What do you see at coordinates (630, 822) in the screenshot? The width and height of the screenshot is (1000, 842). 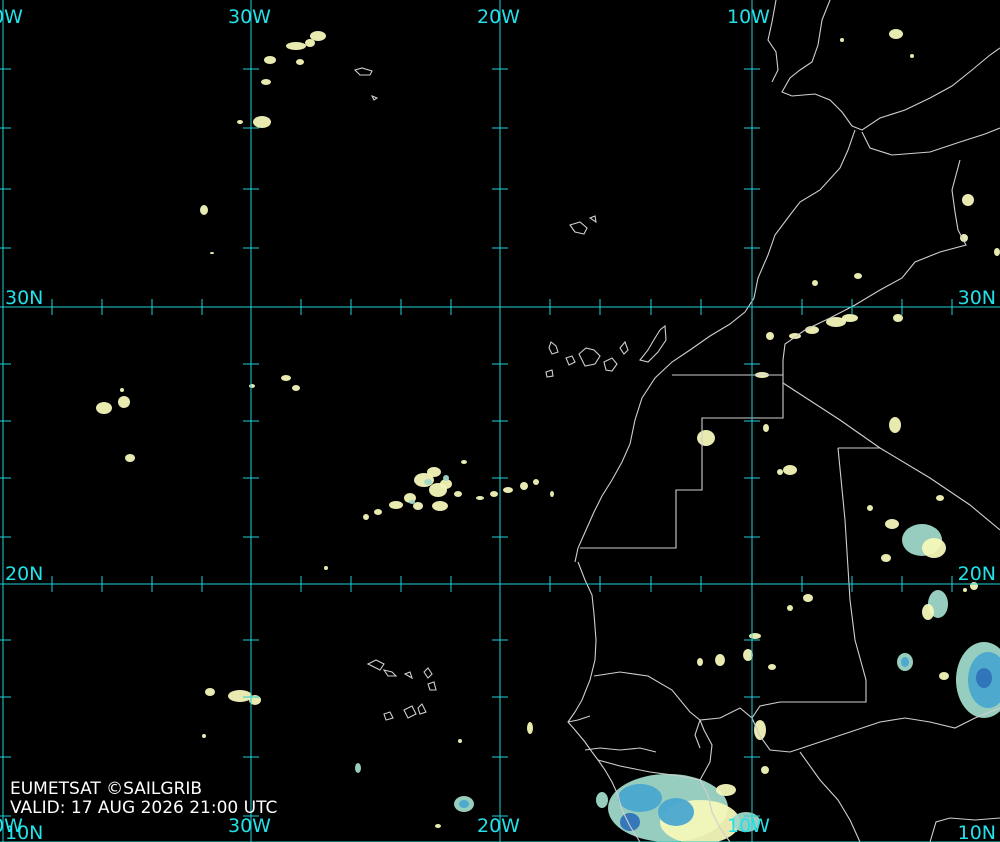 I see `coastal-system-core` at bounding box center [630, 822].